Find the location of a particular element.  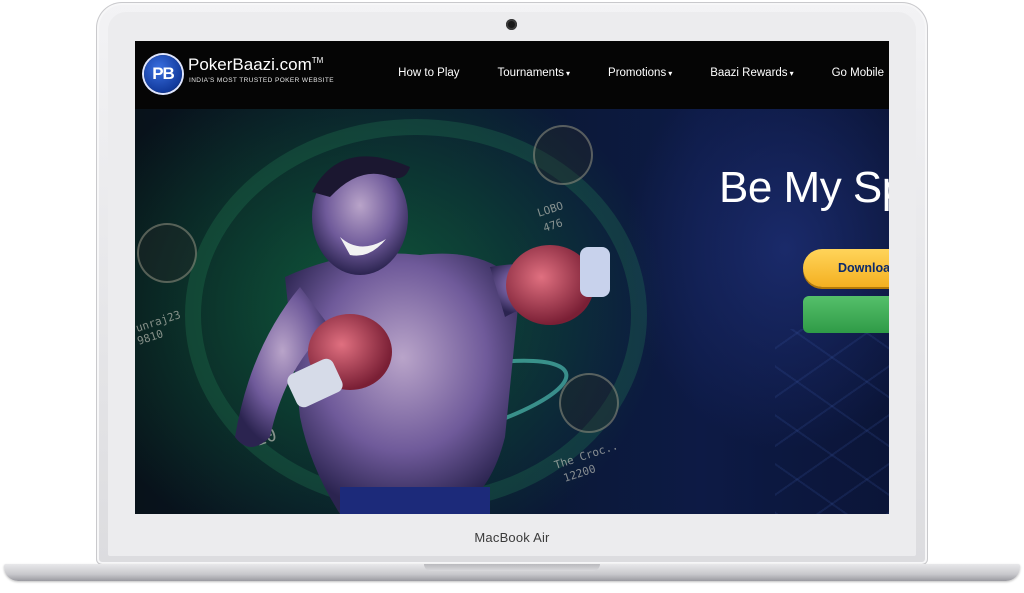

floor-pattern is located at coordinates (832, 421).